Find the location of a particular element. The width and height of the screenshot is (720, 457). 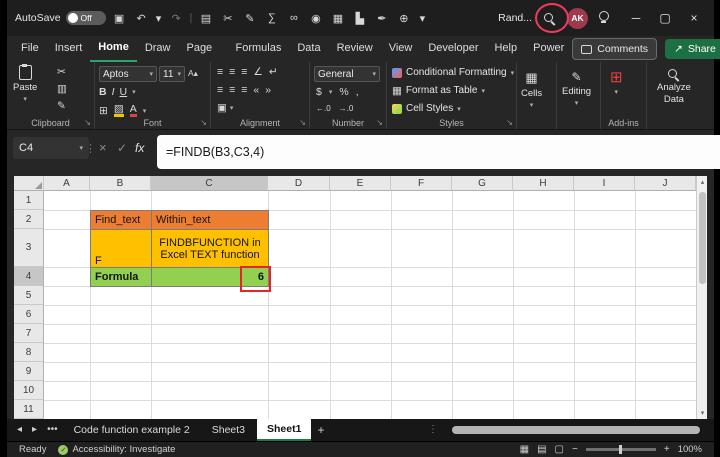

increase-decimal-icon: ←.0 is located at coordinates (323, 108).